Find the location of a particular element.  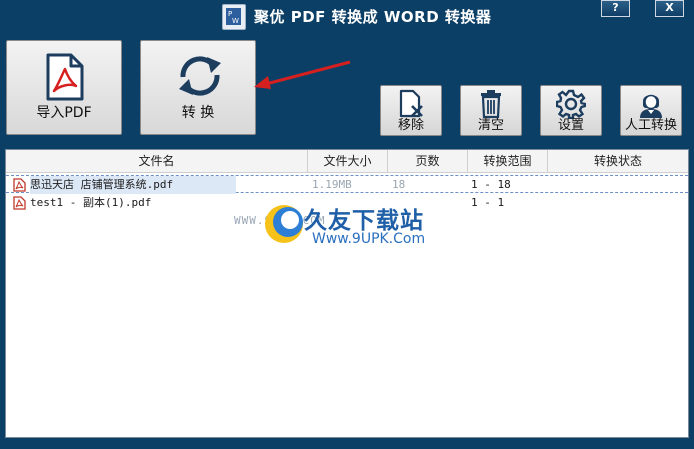

title-bar: P W 聚优 PDF 转换成 WORD 转换器 ? X is located at coordinates (347, 17).